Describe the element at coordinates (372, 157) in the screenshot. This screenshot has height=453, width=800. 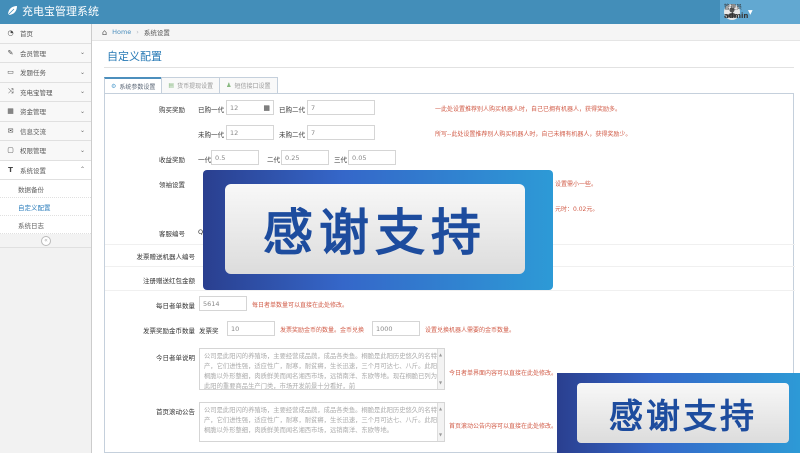
I see `income-input3: 0.05` at that location.